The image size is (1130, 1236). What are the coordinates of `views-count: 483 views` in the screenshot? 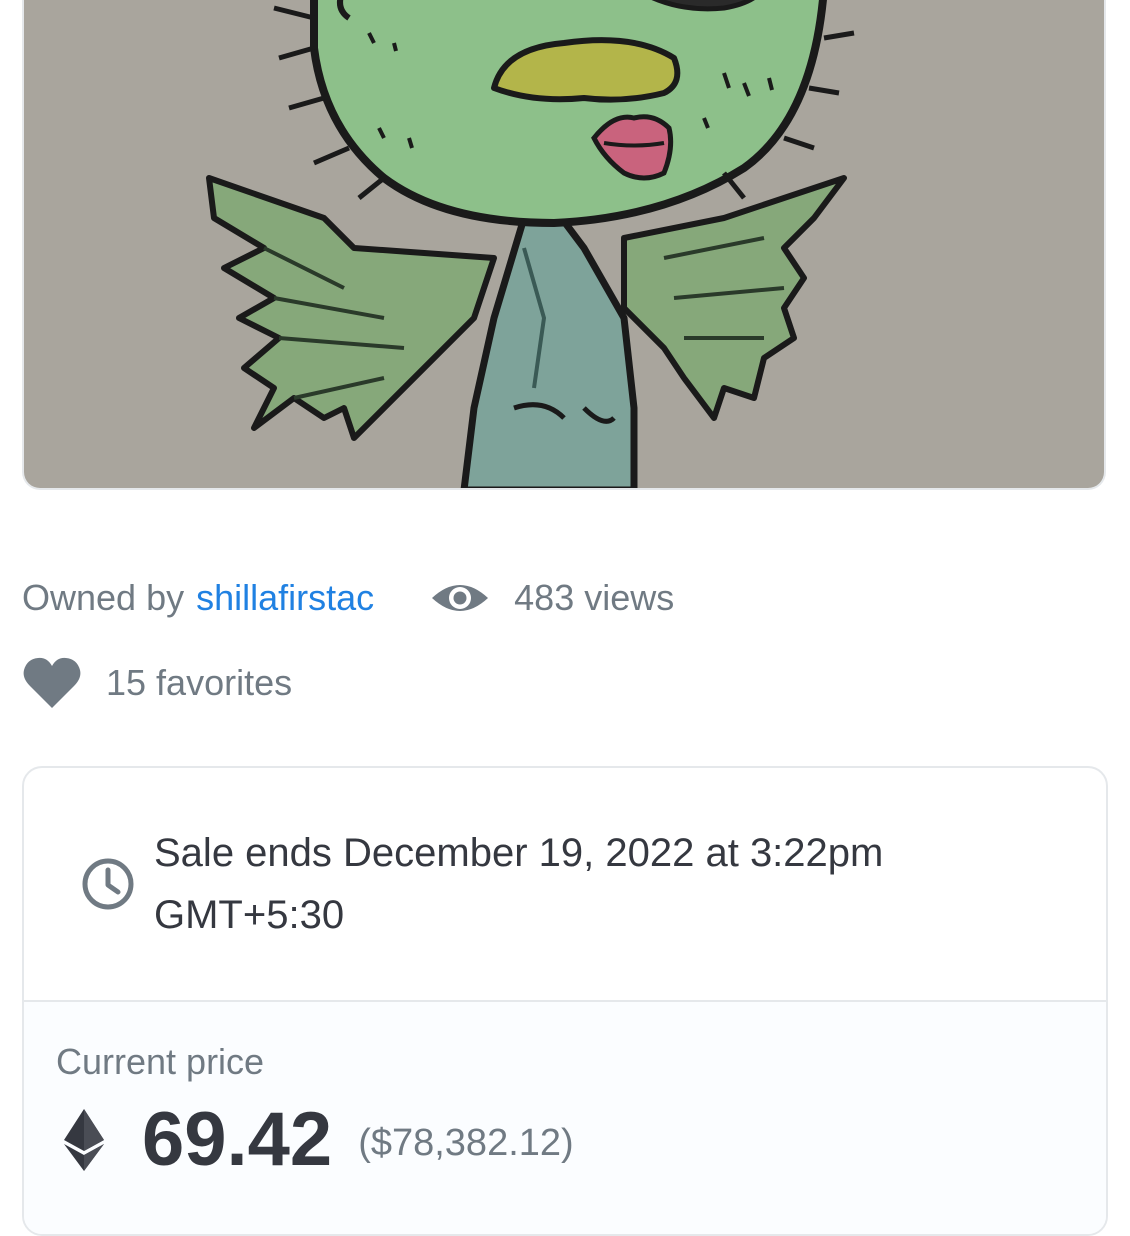 It's located at (594, 597).